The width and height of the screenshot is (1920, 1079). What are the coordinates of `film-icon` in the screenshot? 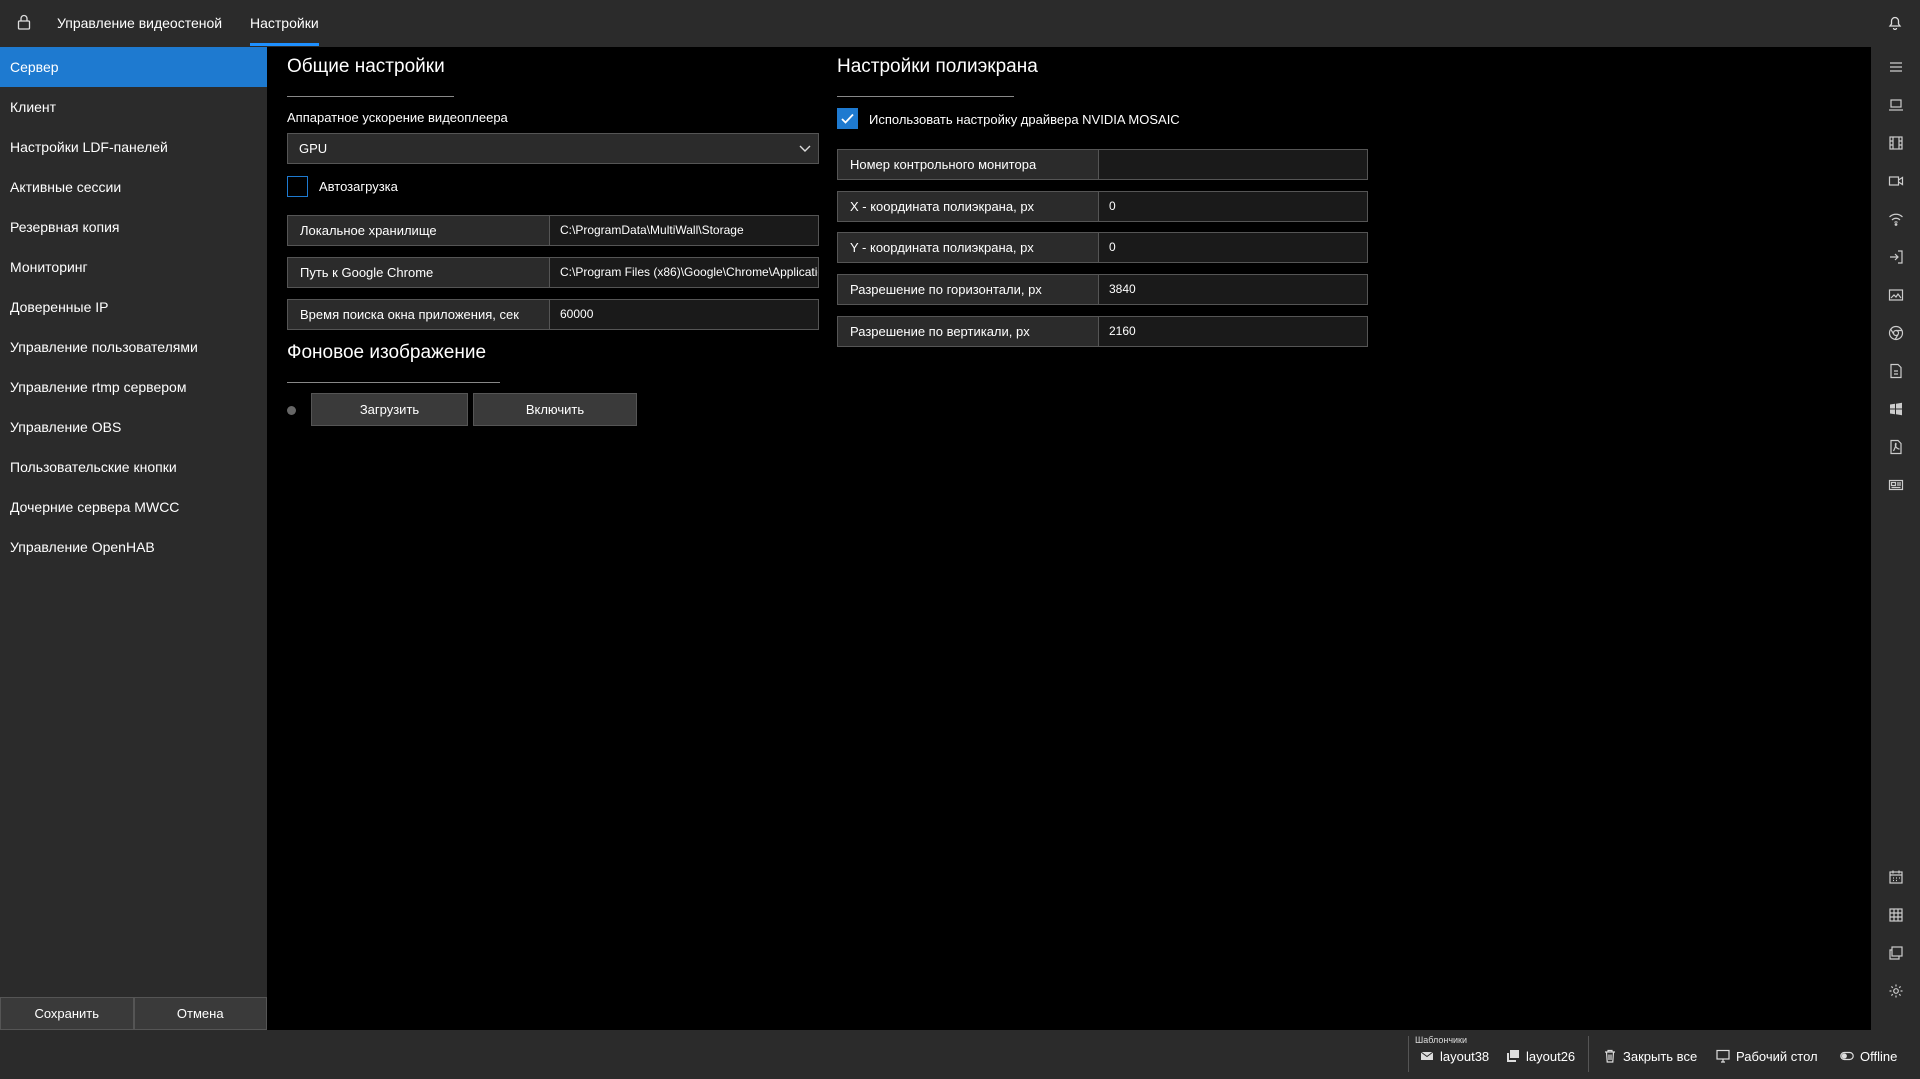 It's located at (1896, 143).